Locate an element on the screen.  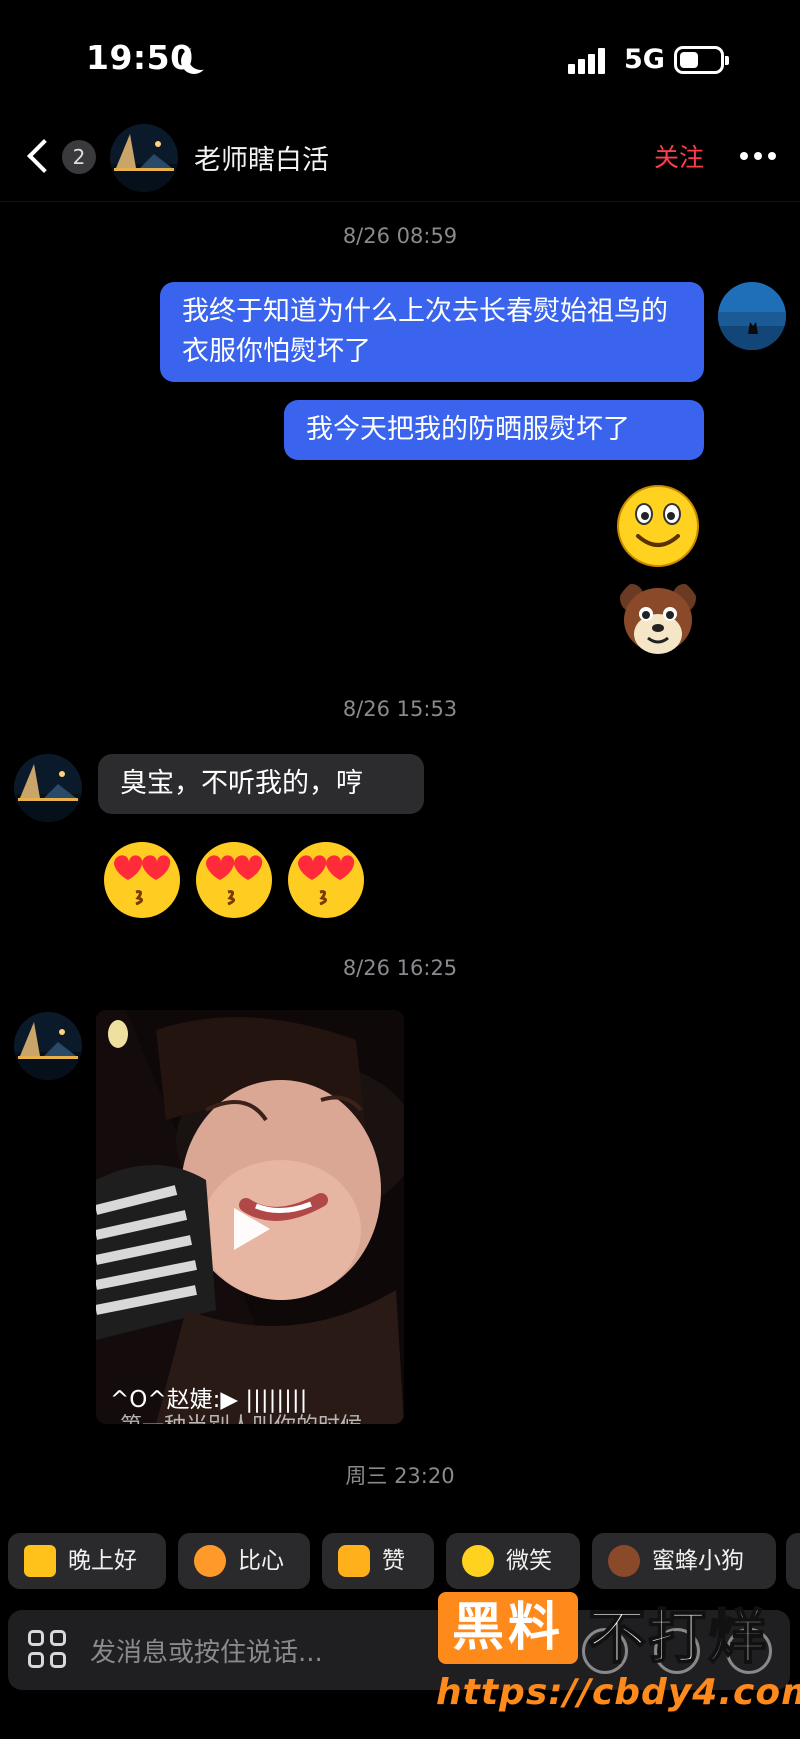
quick-reply-more is located at coordinates (793, 1561).